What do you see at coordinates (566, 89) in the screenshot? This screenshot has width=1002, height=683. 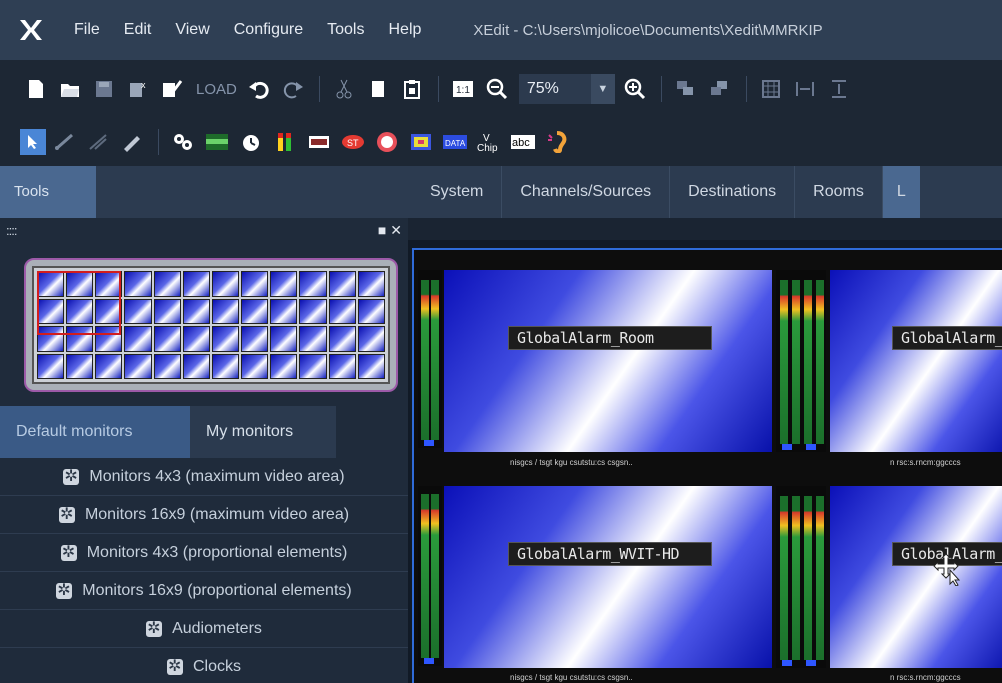 I see `zoom-select: 75% ▼` at bounding box center [566, 89].